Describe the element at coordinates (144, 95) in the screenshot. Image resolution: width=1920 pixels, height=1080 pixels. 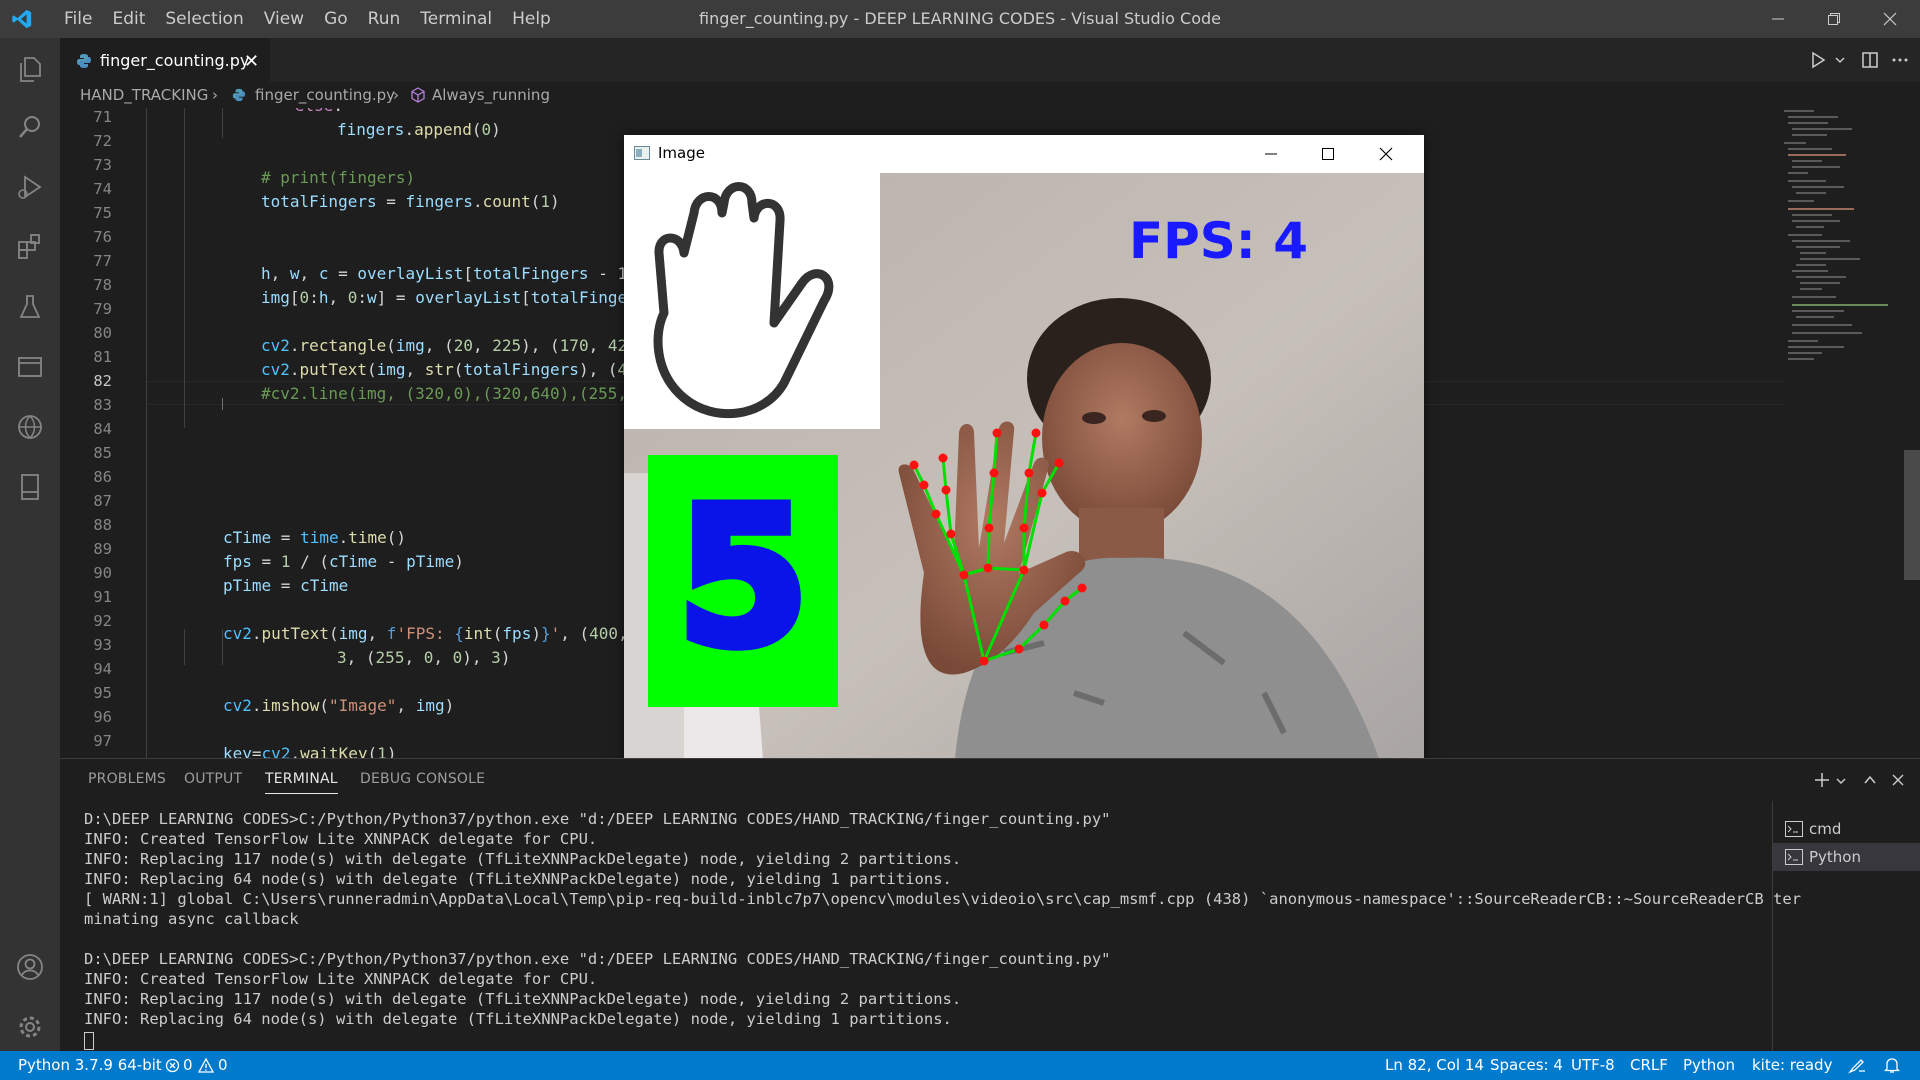
I see `breadcrumb-folder: HAND_TRACKING` at that location.